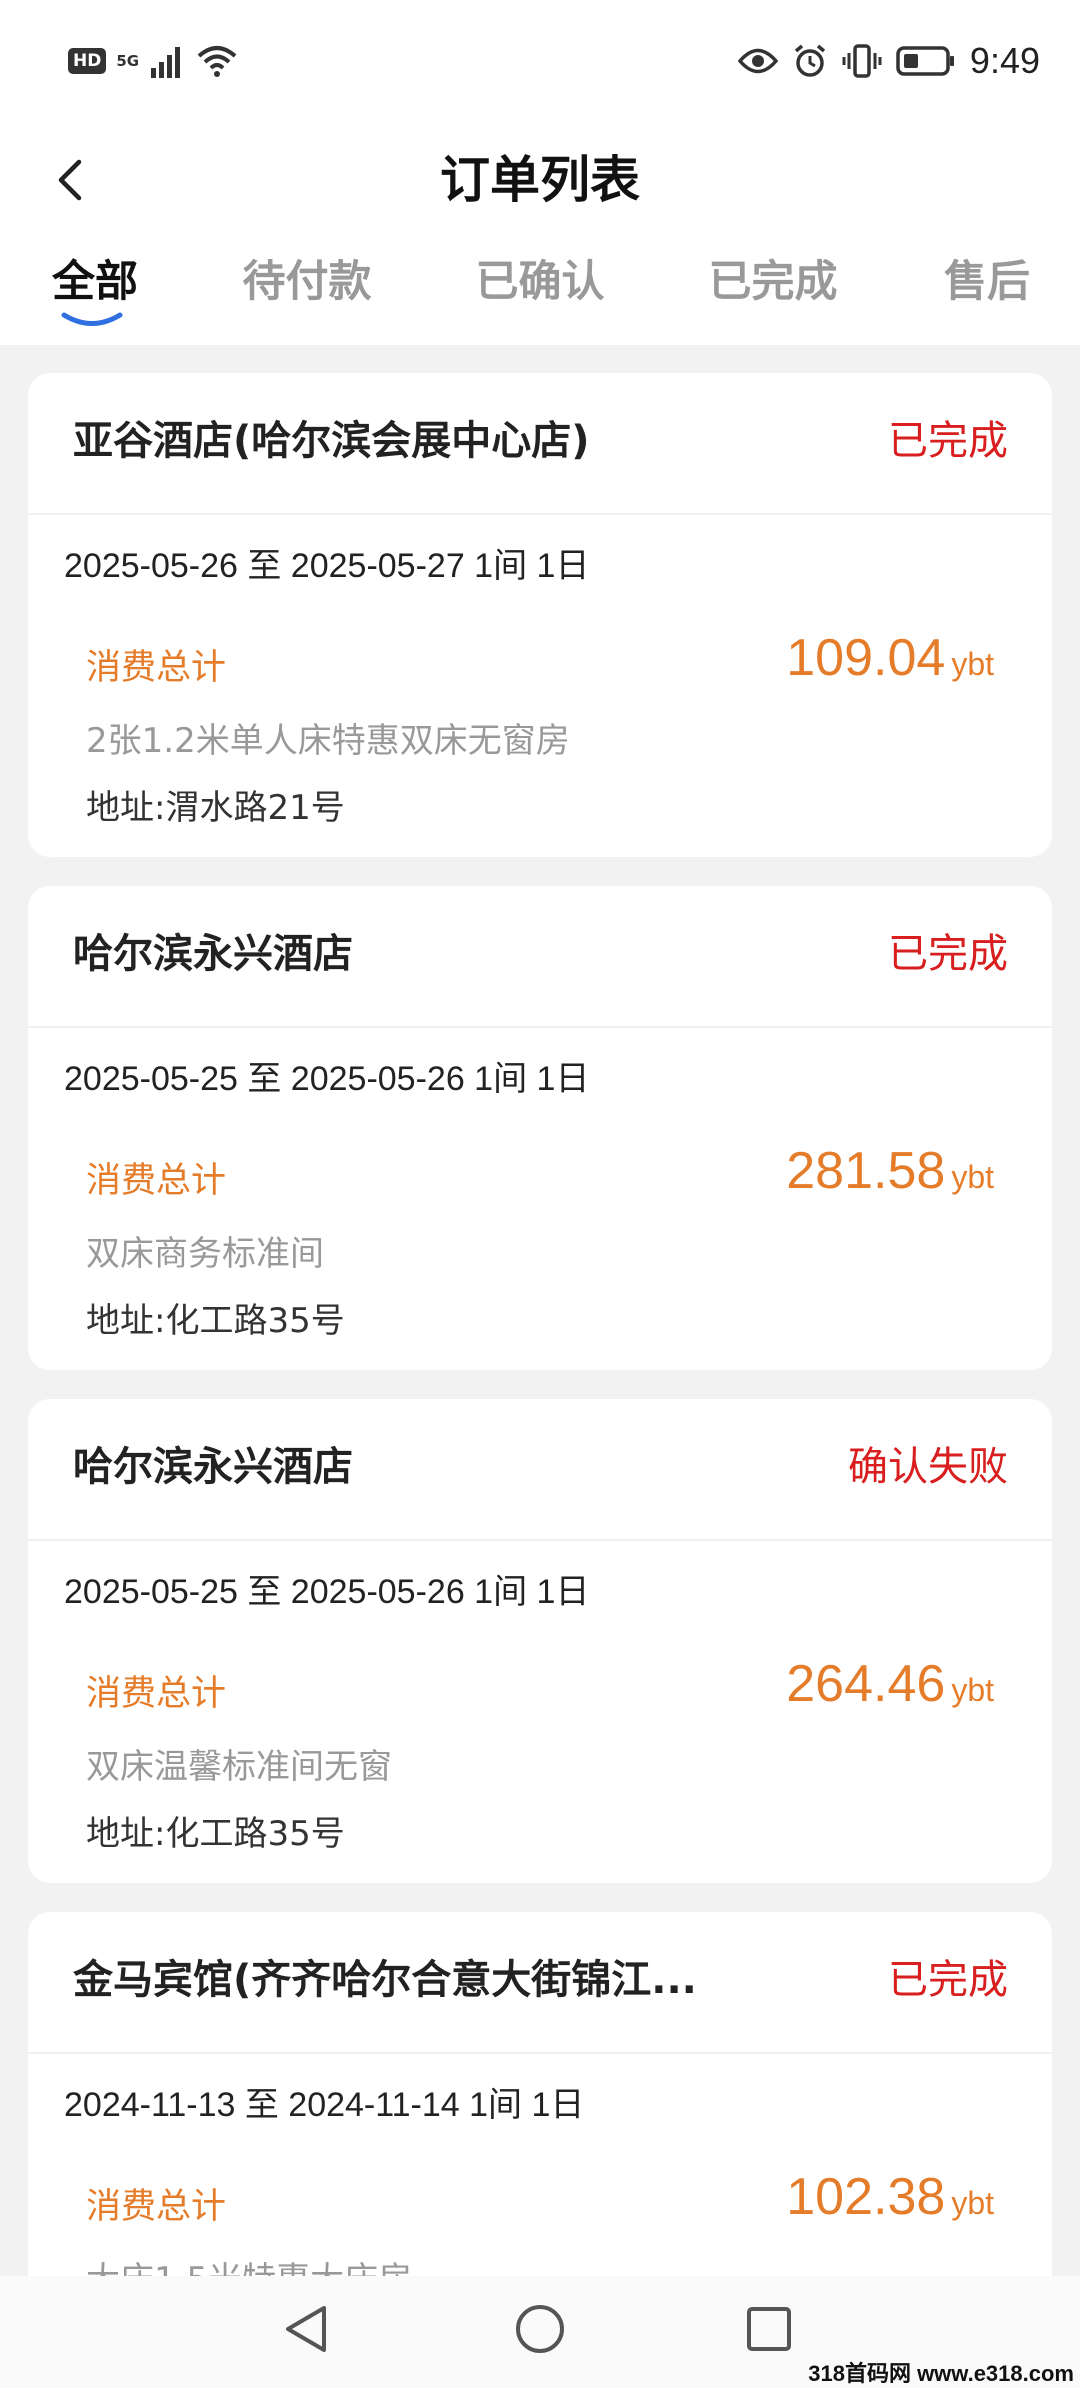 The image size is (1080, 2388). I want to click on status-left: HD 5G, so click(153, 61).